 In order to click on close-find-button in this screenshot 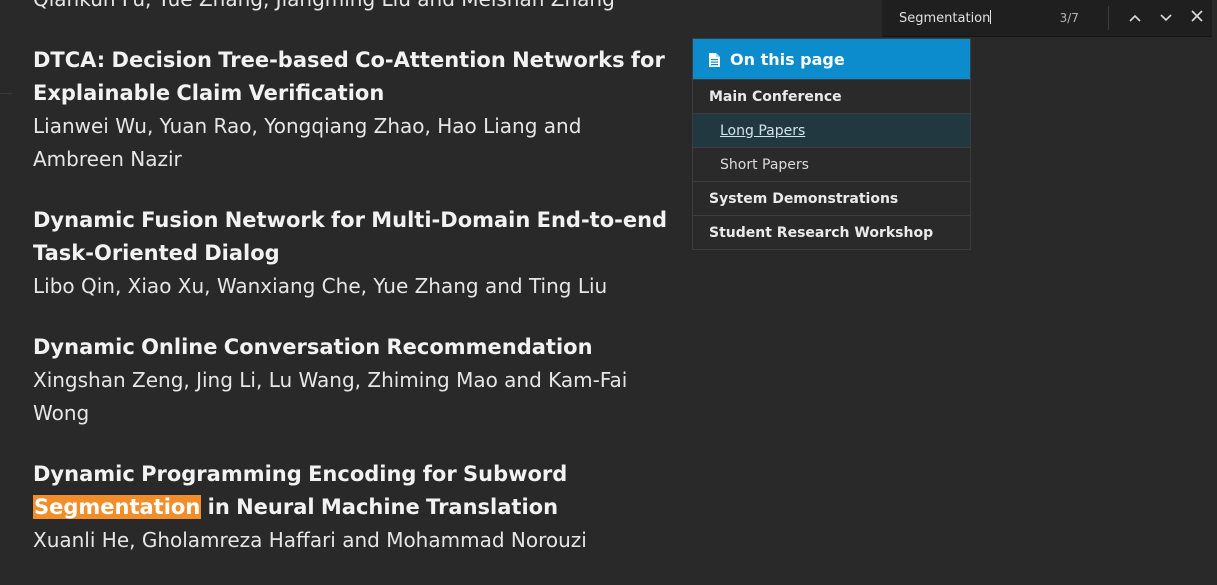, I will do `click(1196, 18)`.